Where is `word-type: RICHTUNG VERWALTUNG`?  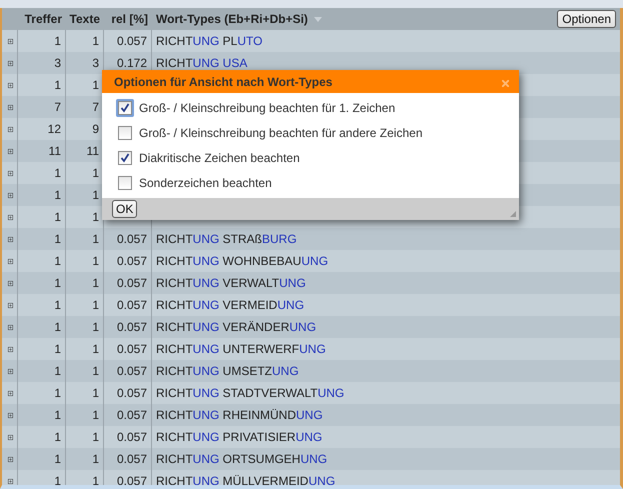
word-type: RICHTUNG VERWALTUNG is located at coordinates (231, 283).